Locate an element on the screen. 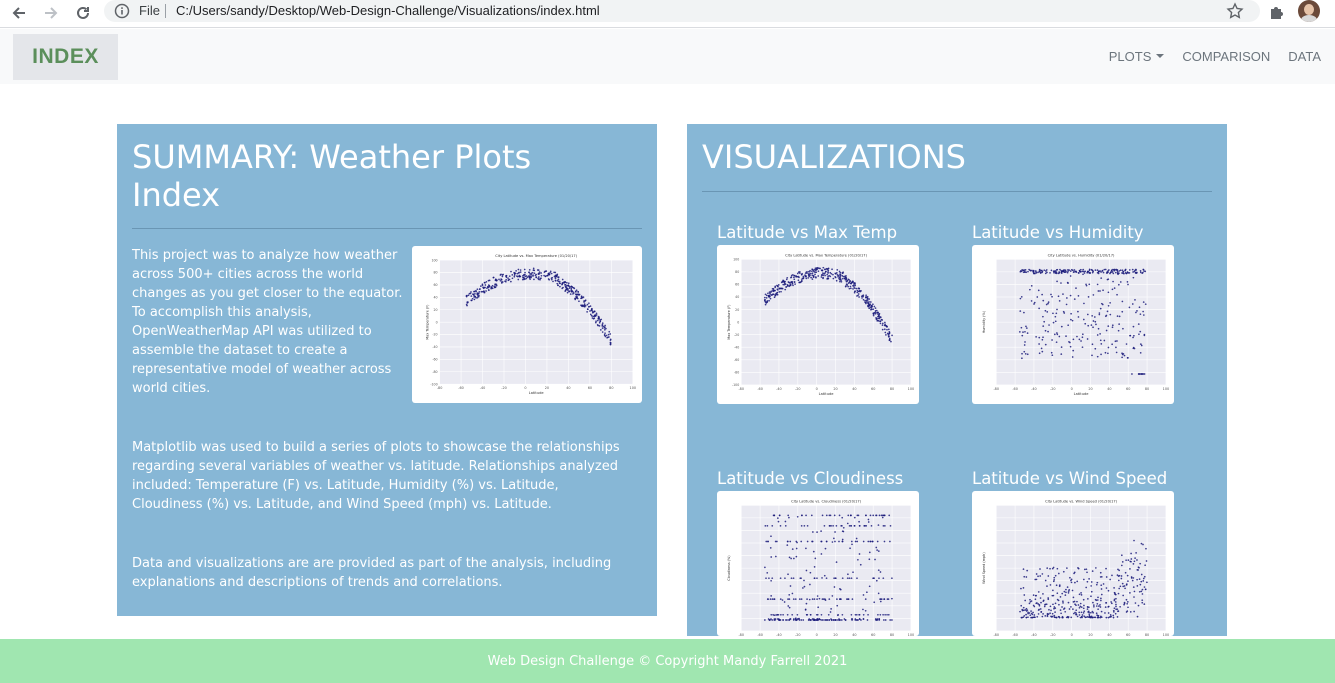 This screenshot has width=1335, height=683. bookmark-star-icon is located at coordinates (1235, 13).